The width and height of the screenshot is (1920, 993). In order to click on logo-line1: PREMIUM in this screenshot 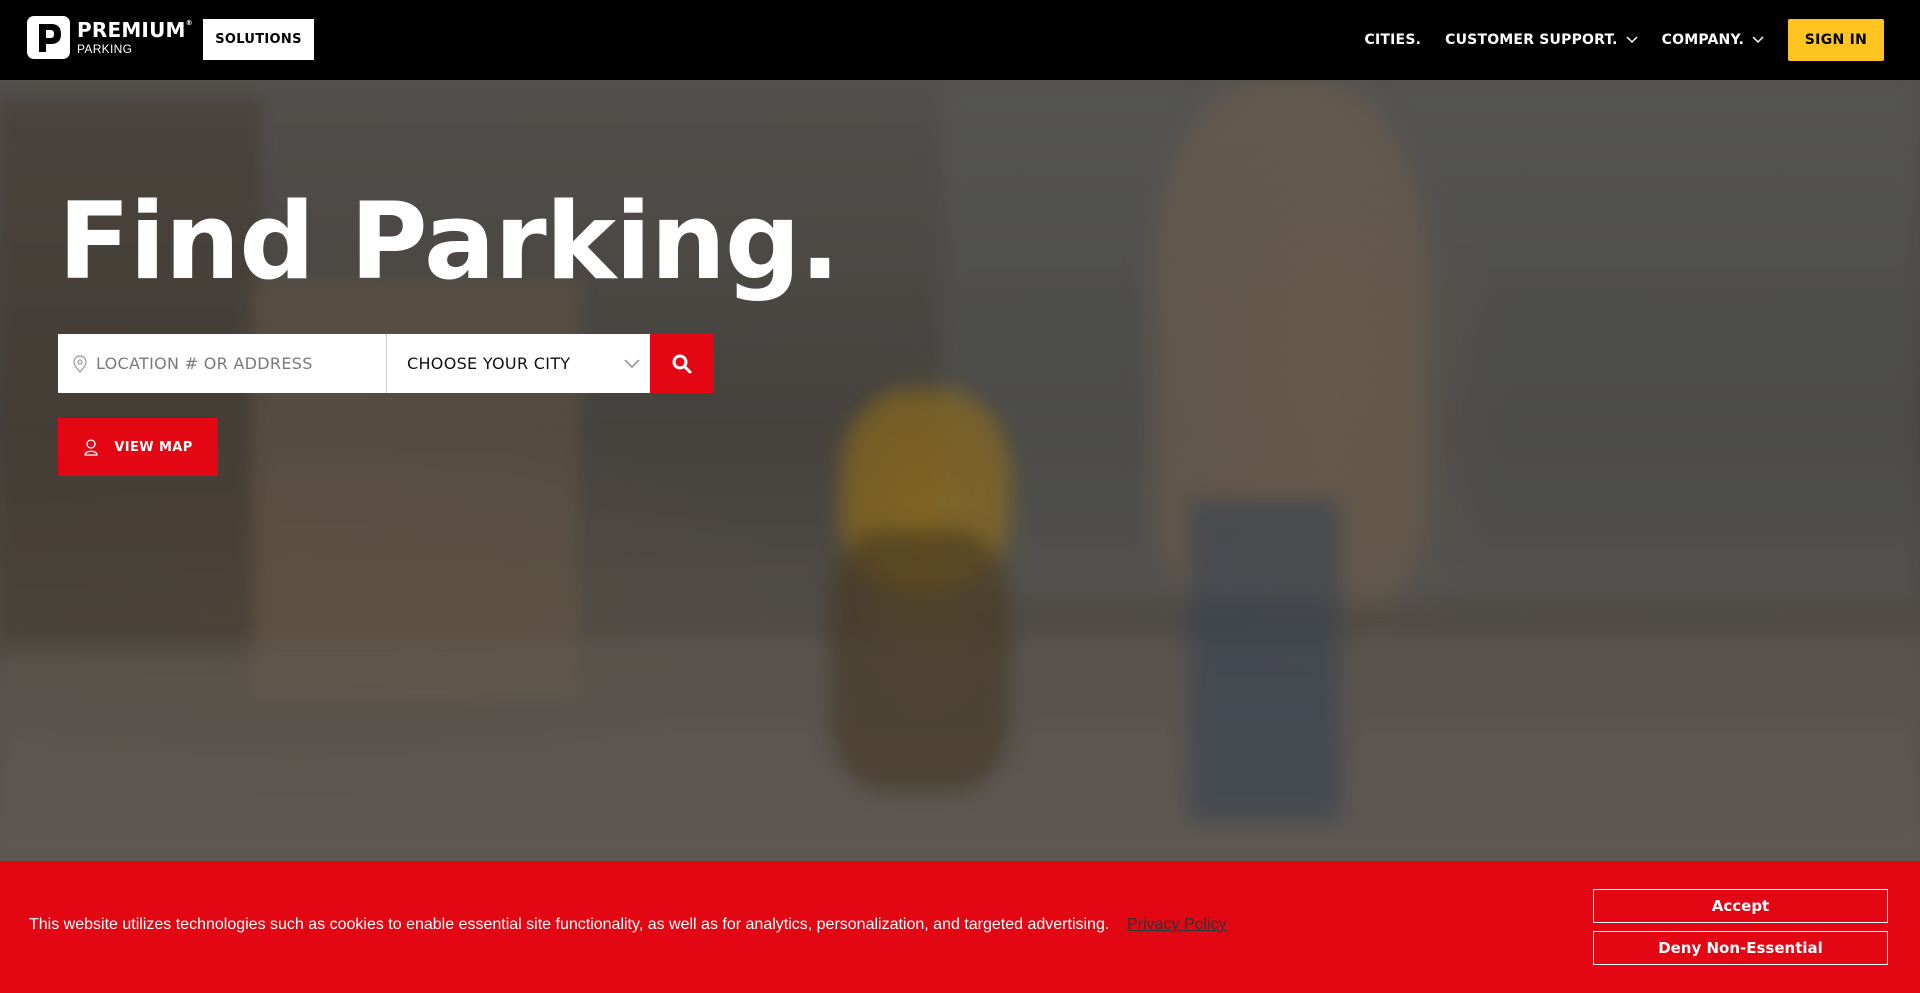, I will do `click(131, 30)`.